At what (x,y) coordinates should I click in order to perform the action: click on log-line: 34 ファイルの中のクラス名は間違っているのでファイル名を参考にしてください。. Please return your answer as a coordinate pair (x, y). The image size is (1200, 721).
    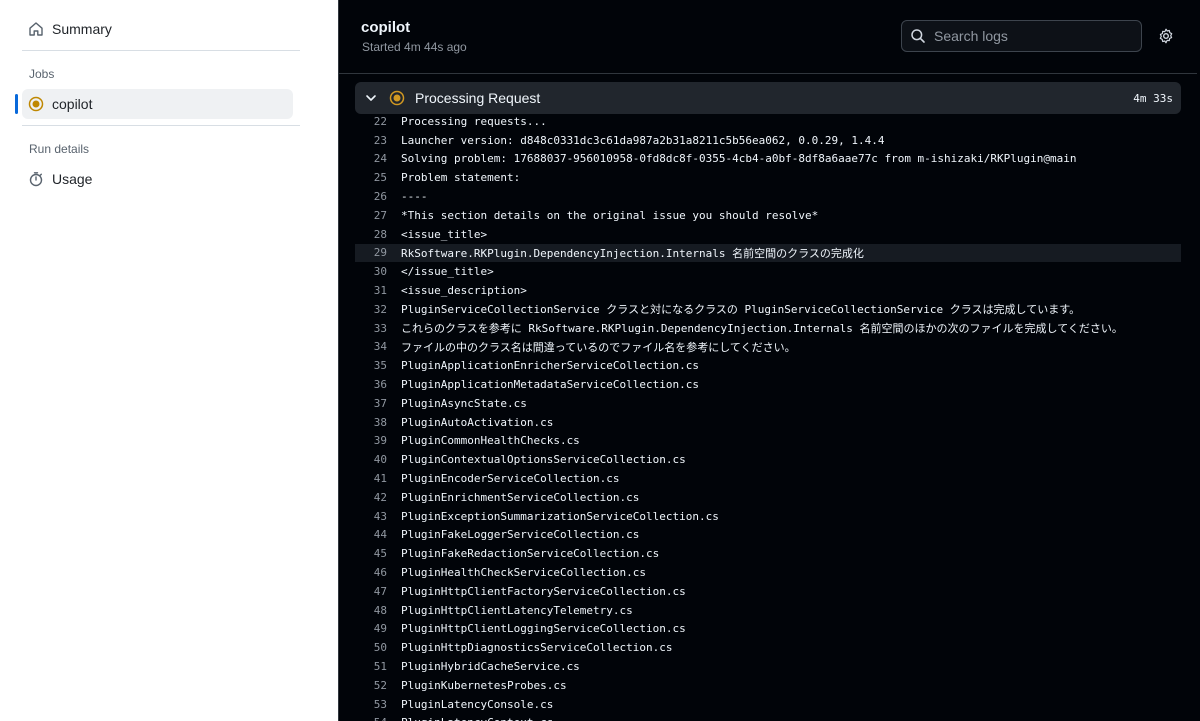
    Looking at the image, I should click on (768, 347).